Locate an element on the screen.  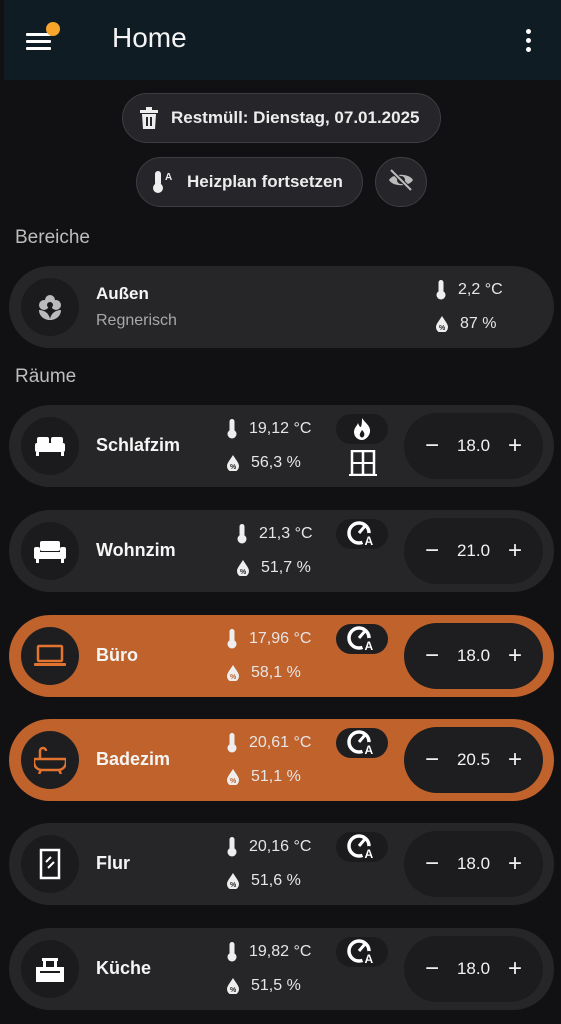
temperature-value: 19,82 °C is located at coordinates (280, 951).